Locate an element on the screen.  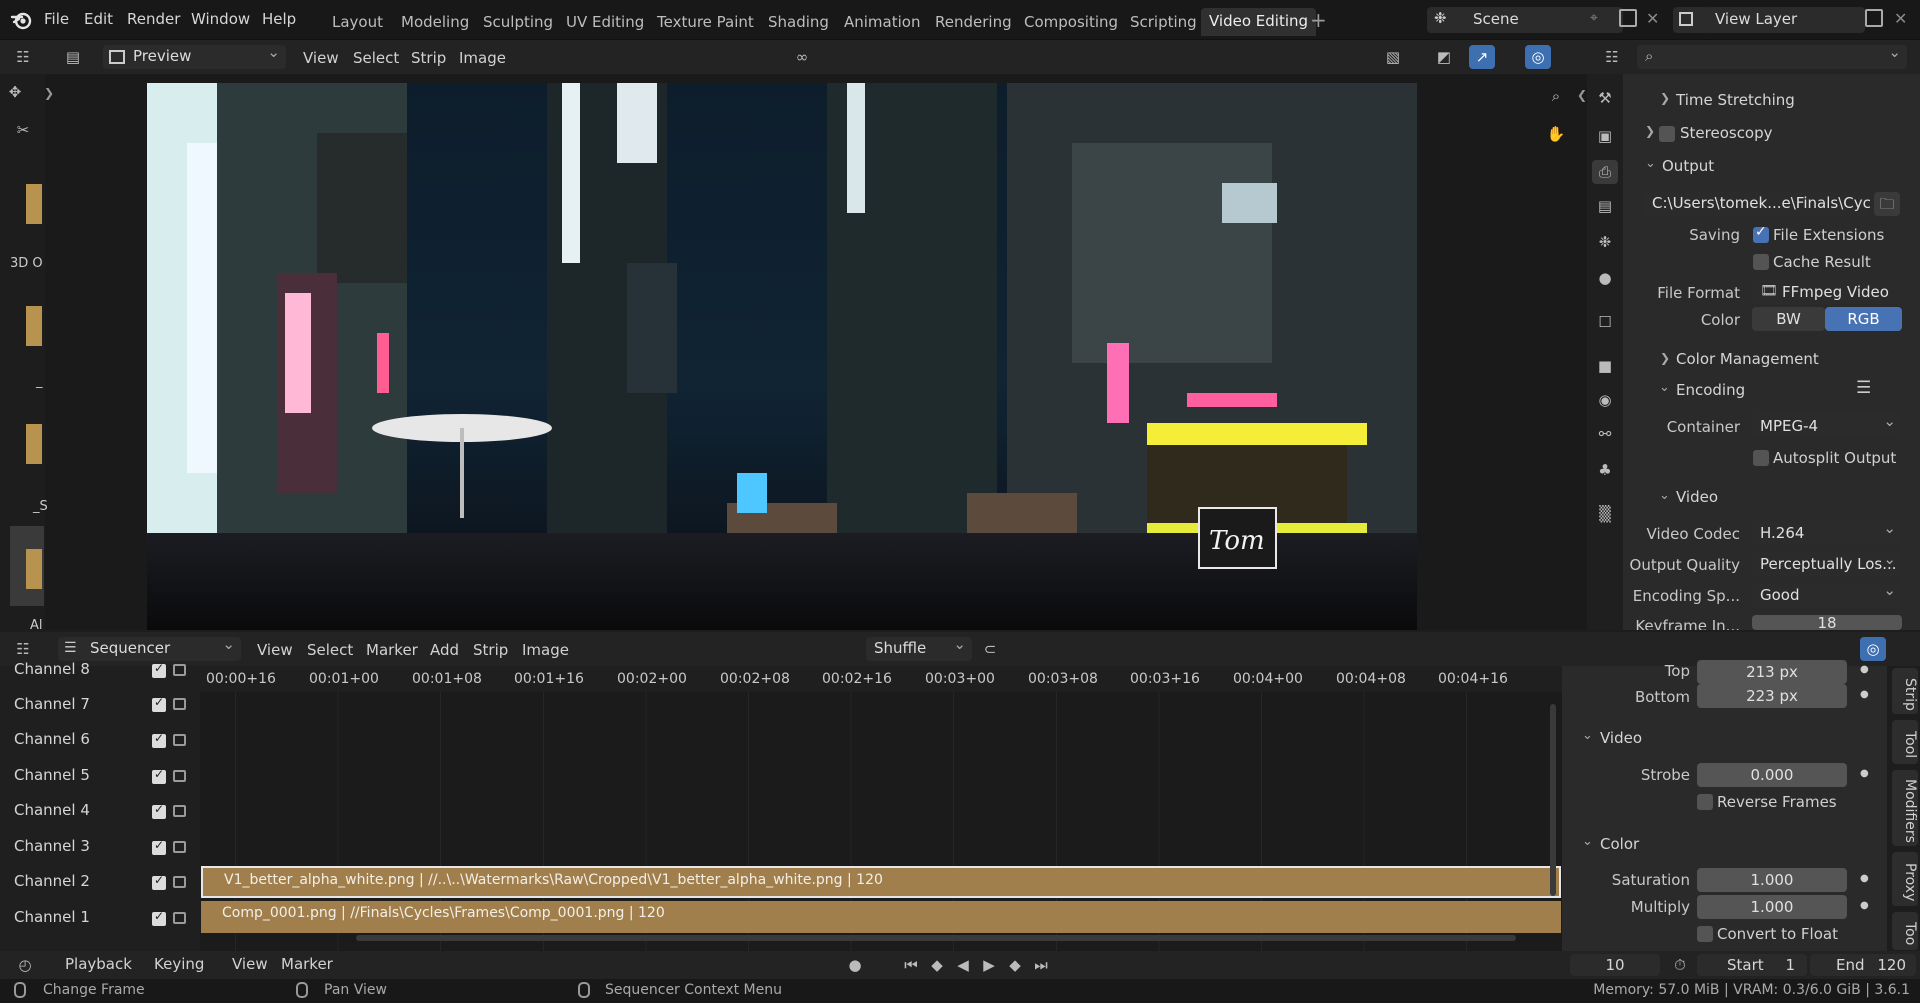
channel-3-lock-icon is located at coordinates (179, 847).